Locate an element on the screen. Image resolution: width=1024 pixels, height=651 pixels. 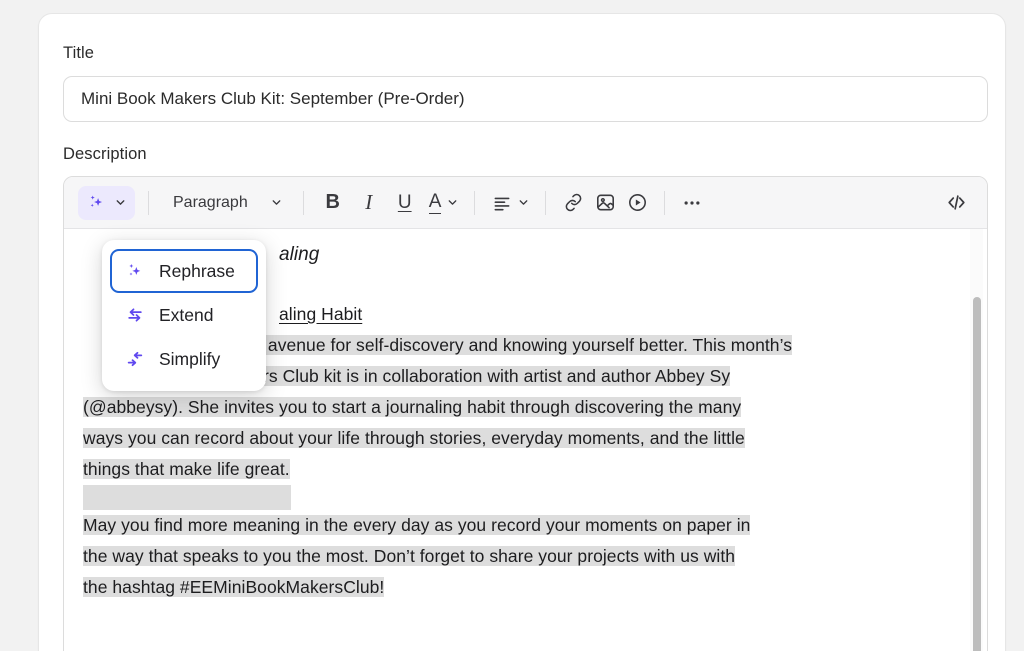
ai-chevron-down-icon is located at coordinates (120, 202).